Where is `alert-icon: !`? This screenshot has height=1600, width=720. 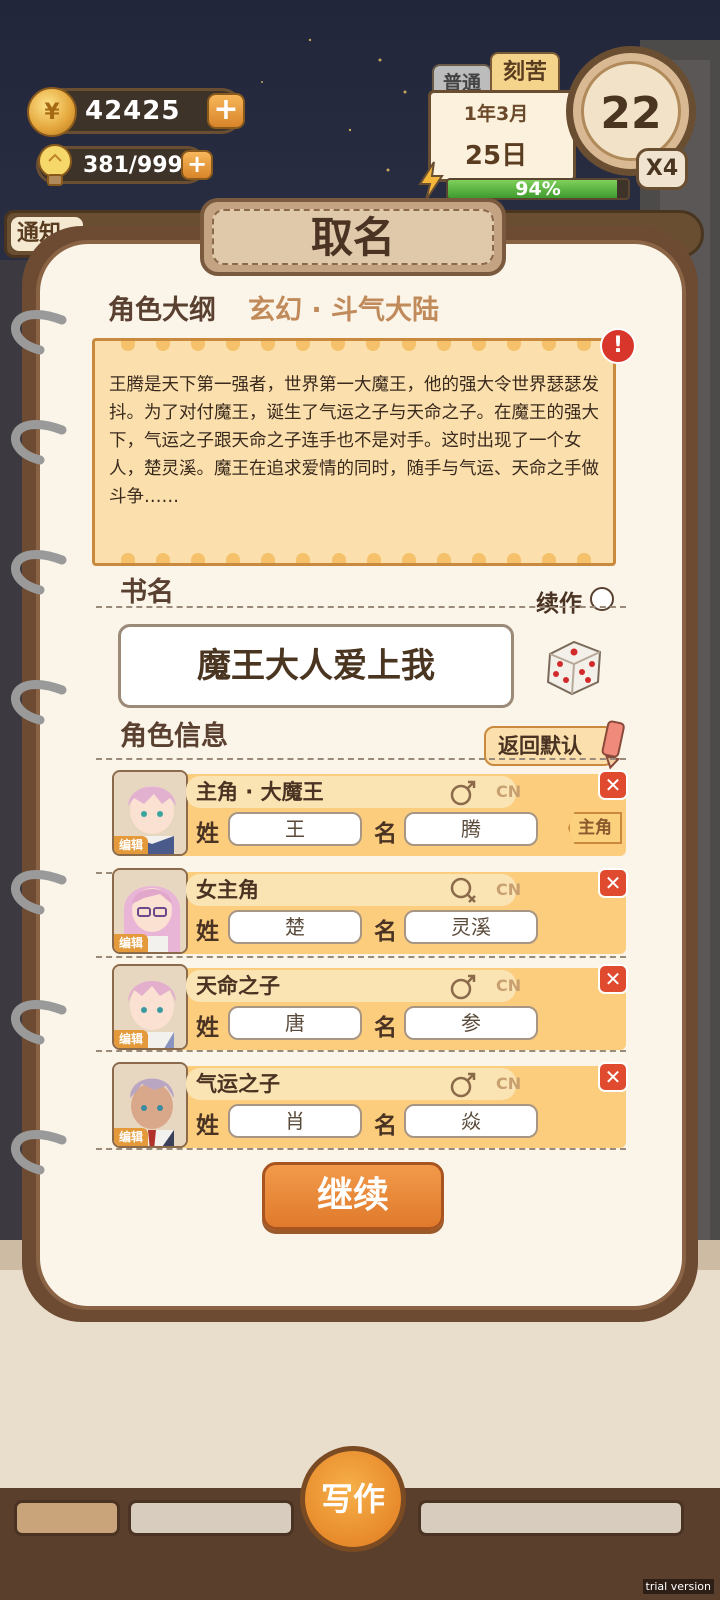 alert-icon: ! is located at coordinates (618, 346).